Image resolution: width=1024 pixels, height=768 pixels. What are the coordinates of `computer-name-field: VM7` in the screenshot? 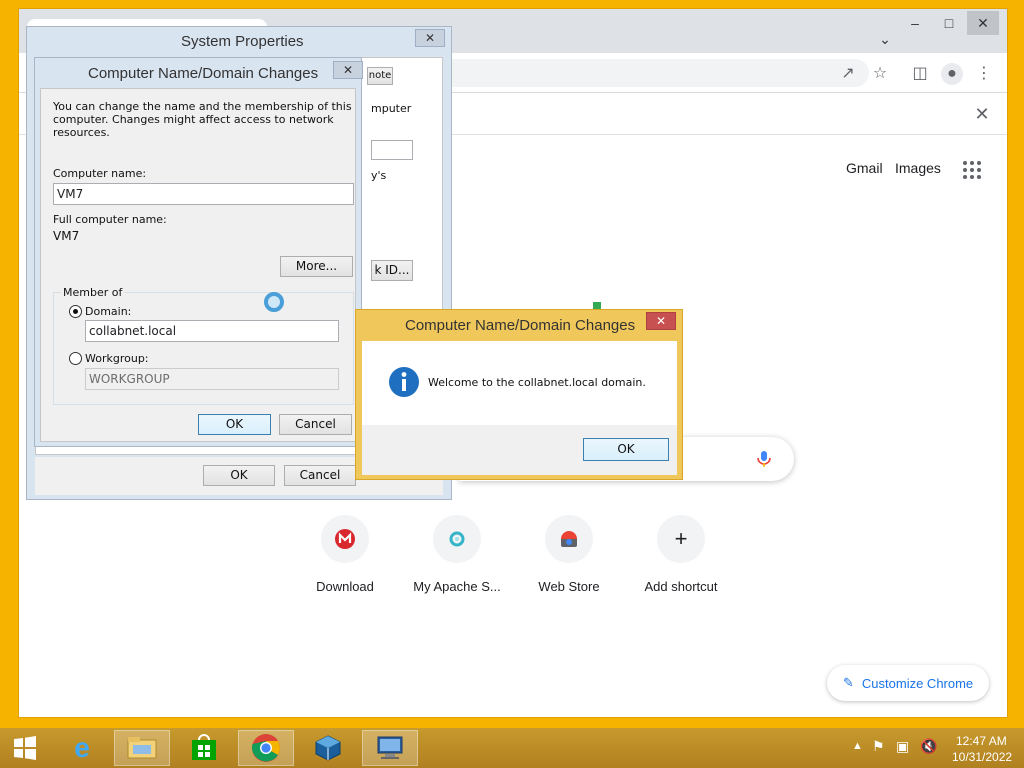 It's located at (203, 194).